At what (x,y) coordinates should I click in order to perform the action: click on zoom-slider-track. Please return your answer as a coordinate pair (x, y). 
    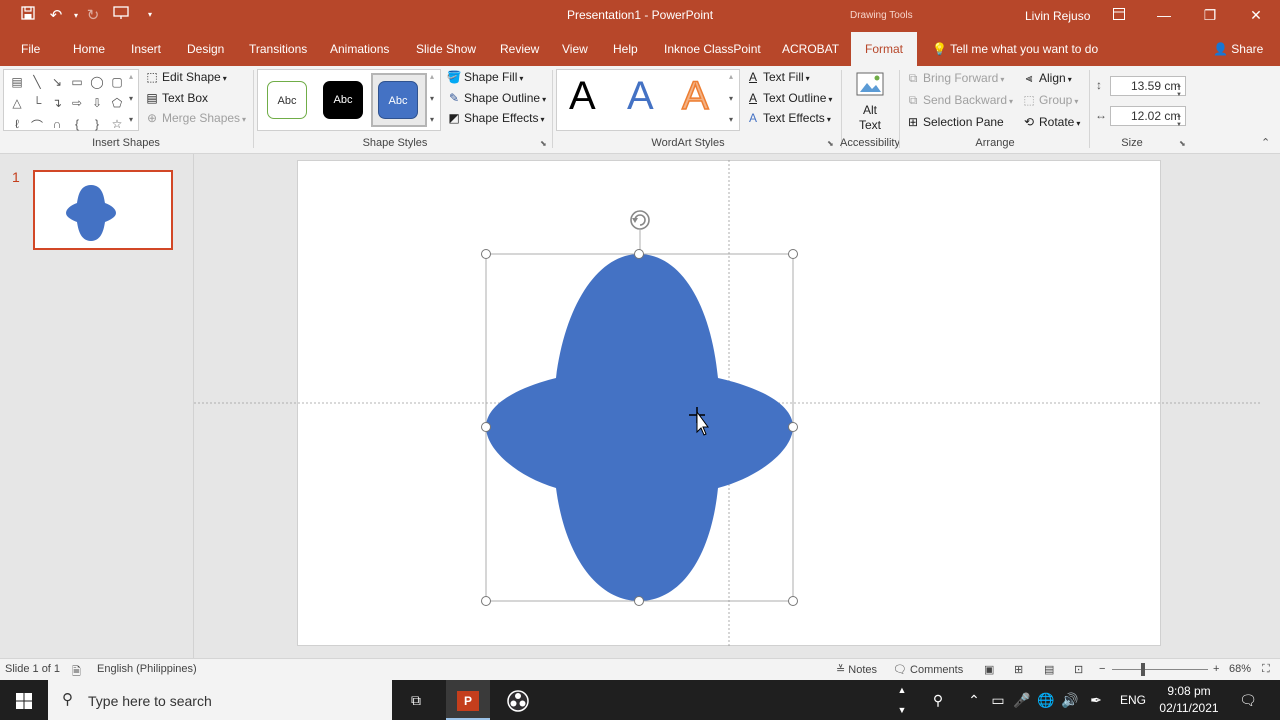
    Looking at the image, I should click on (1160, 669).